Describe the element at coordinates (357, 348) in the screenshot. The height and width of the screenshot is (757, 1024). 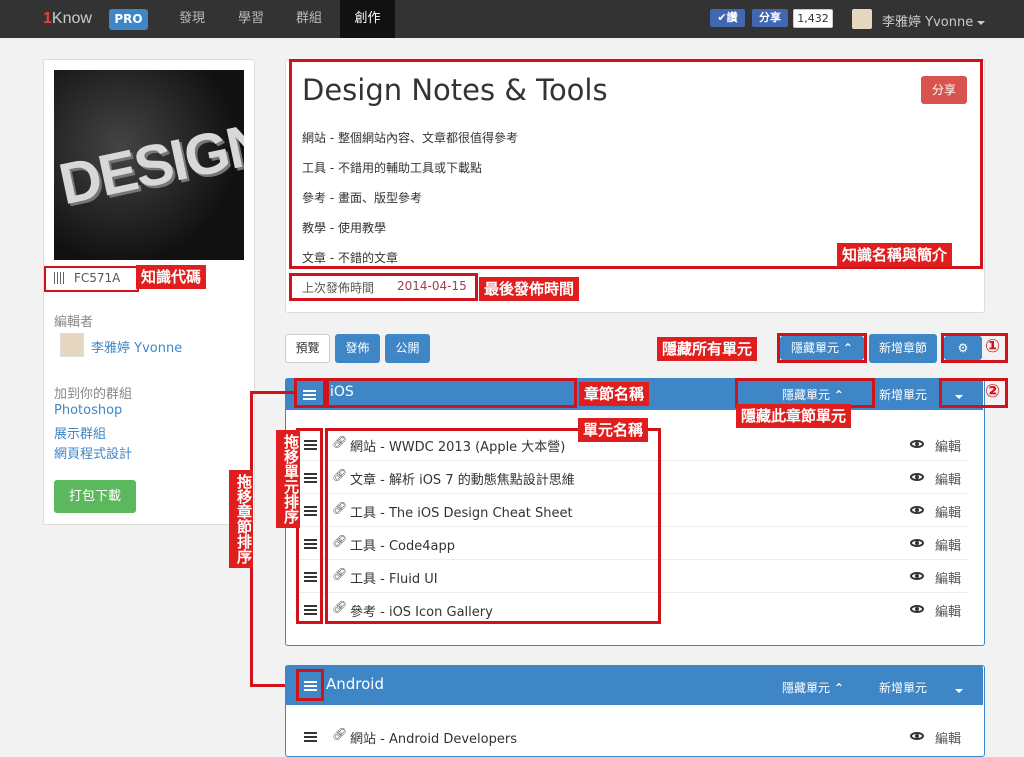
I see `publish-button: 發佈` at that location.